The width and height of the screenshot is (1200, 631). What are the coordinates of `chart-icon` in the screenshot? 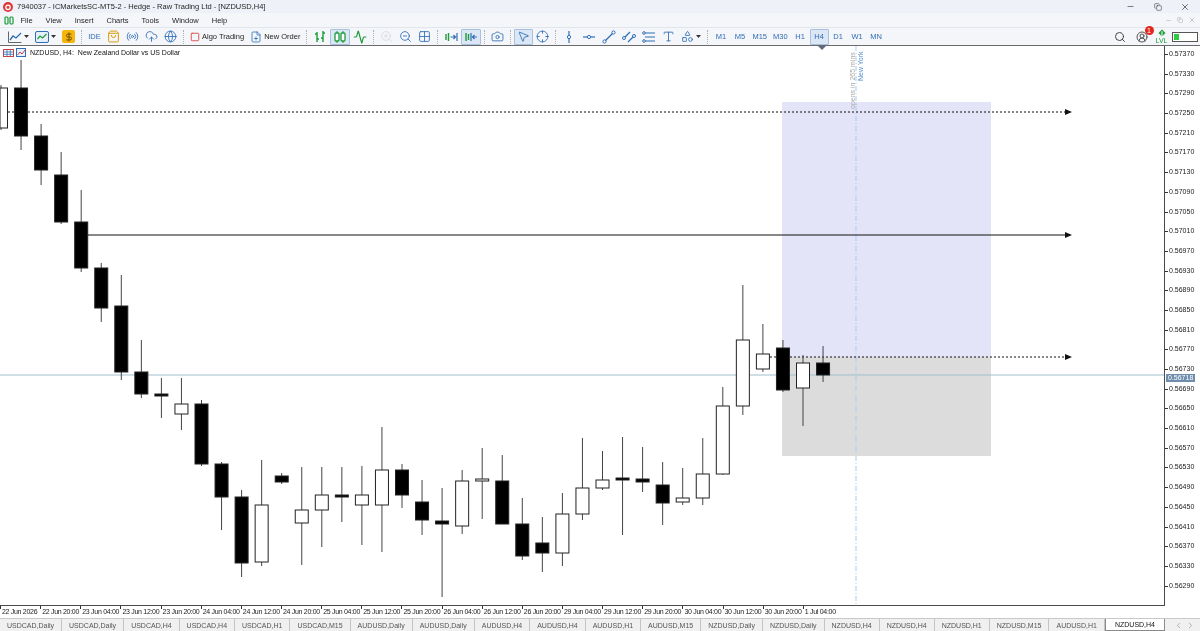 It's located at (21, 52).